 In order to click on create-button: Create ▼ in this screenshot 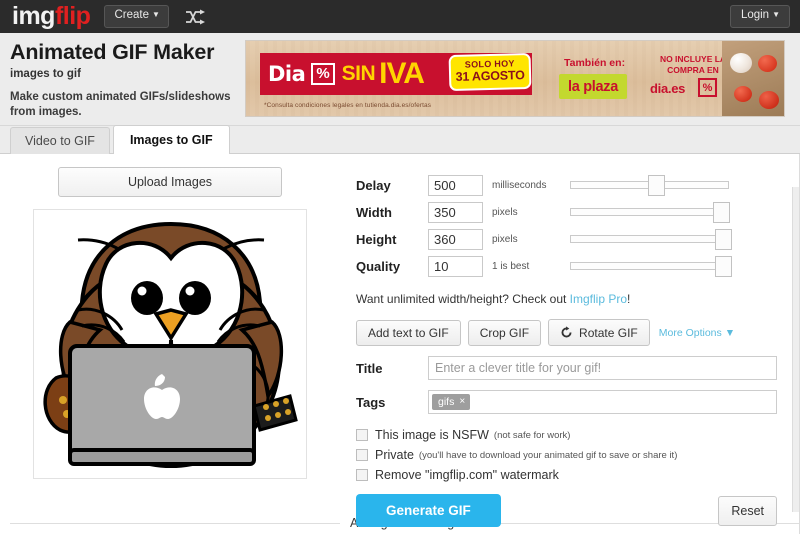, I will do `click(136, 16)`.